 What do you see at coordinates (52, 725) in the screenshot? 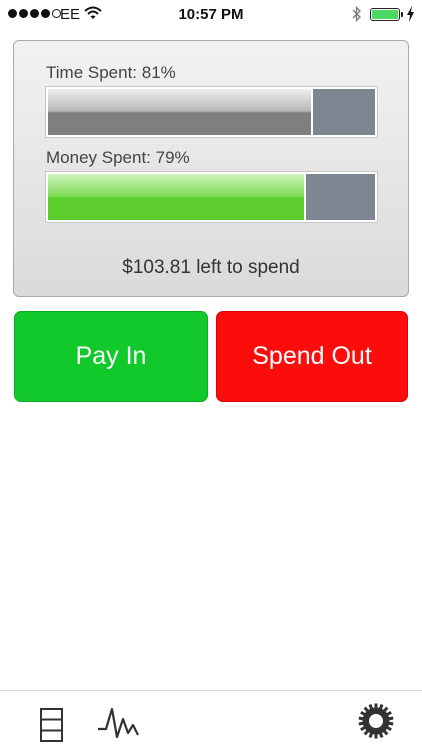
I see `list-icon` at bounding box center [52, 725].